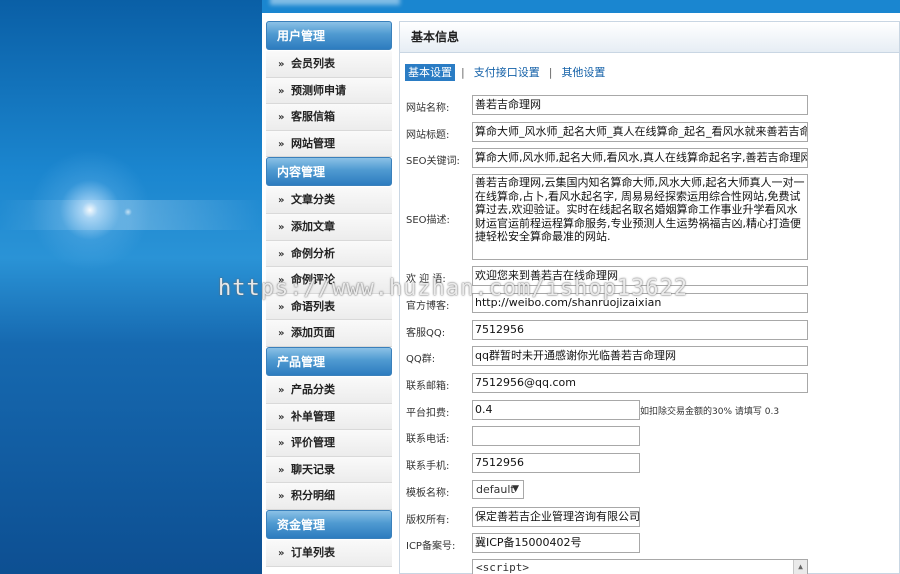 This screenshot has height=574, width=900. I want to click on sidebar-item: » 客服信箱, so click(329, 117).